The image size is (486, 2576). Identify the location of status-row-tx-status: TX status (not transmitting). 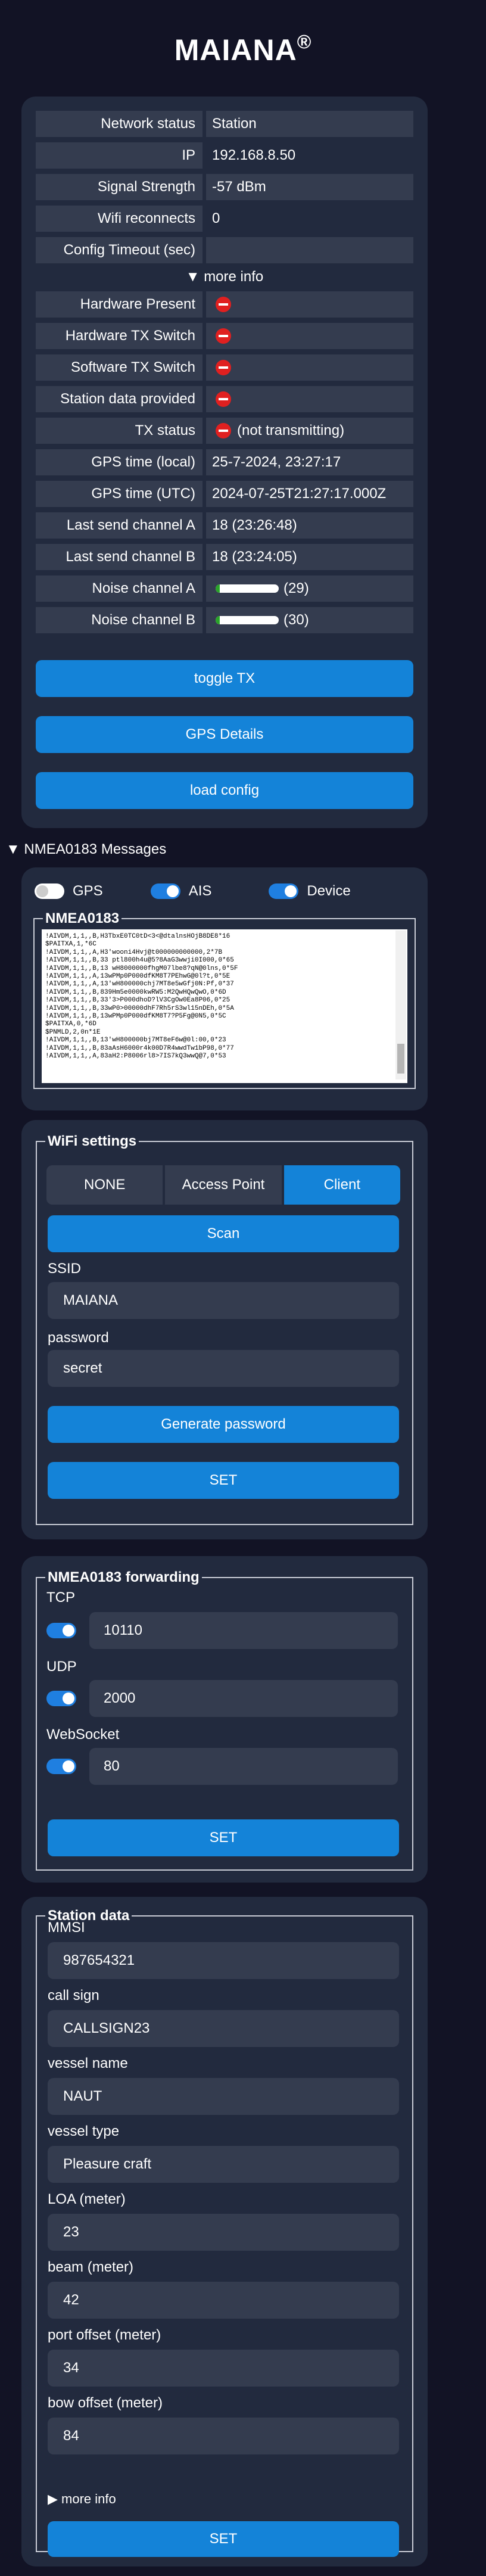
(224, 430).